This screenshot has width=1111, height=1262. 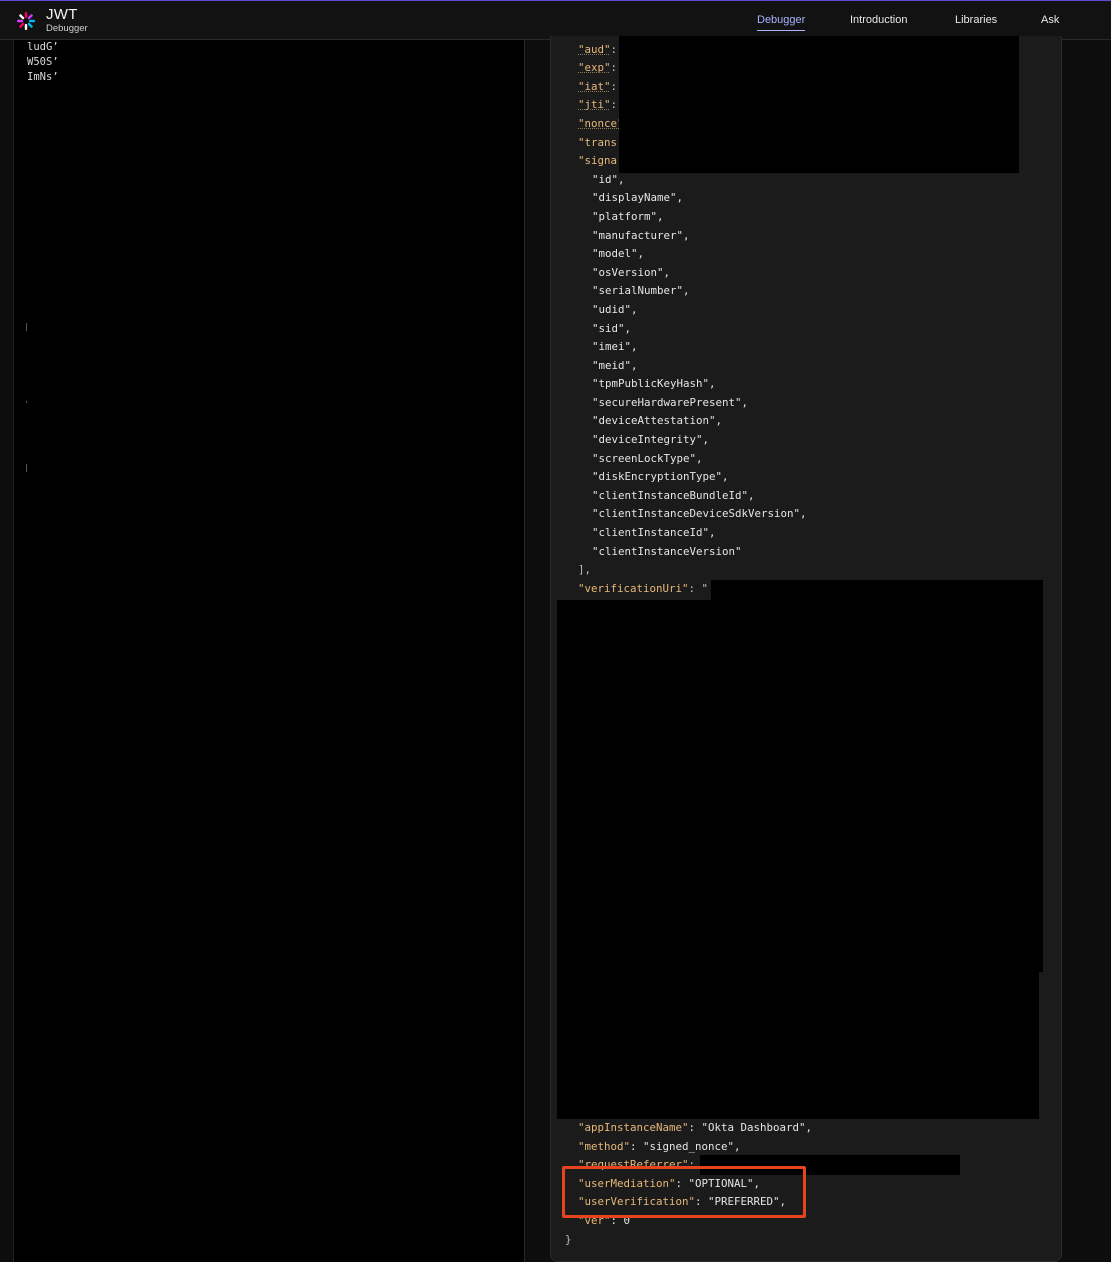 I want to click on json-key: "jti", so click(x=594, y=104).